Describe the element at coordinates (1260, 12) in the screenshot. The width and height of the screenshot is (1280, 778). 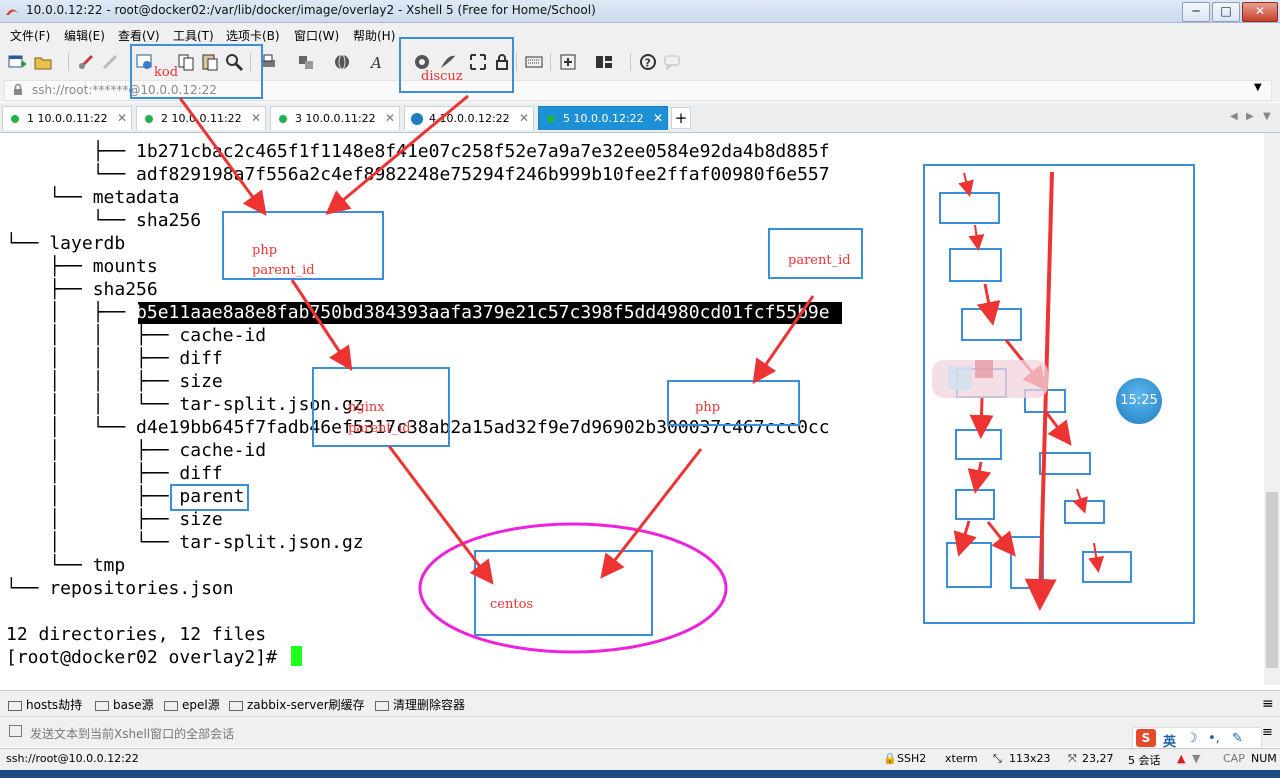
I see `close-button: ✕` at that location.